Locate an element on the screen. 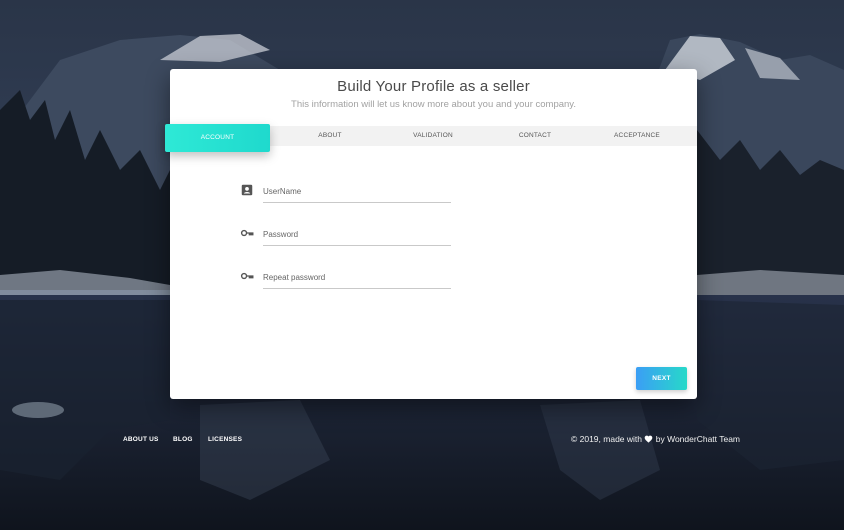 The image size is (844, 530). password-input is located at coordinates (357, 234).